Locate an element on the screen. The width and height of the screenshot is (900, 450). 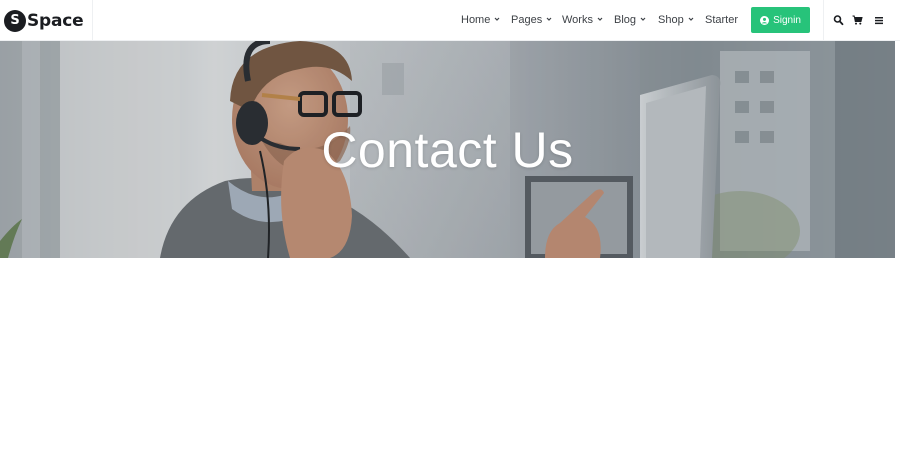
search-icon is located at coordinates (838, 20).